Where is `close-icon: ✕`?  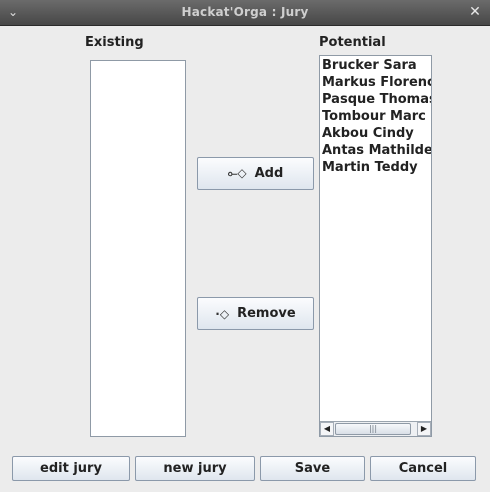
close-icon: ✕ is located at coordinates (475, 12).